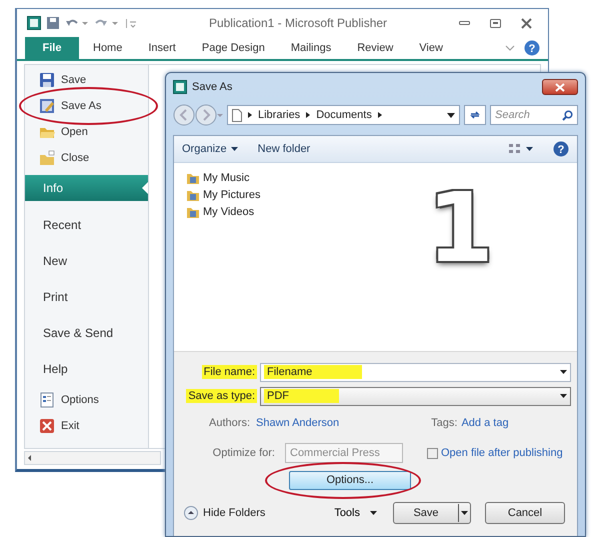  Describe the element at coordinates (444, 423) in the screenshot. I see `field-label: Tags:` at that location.